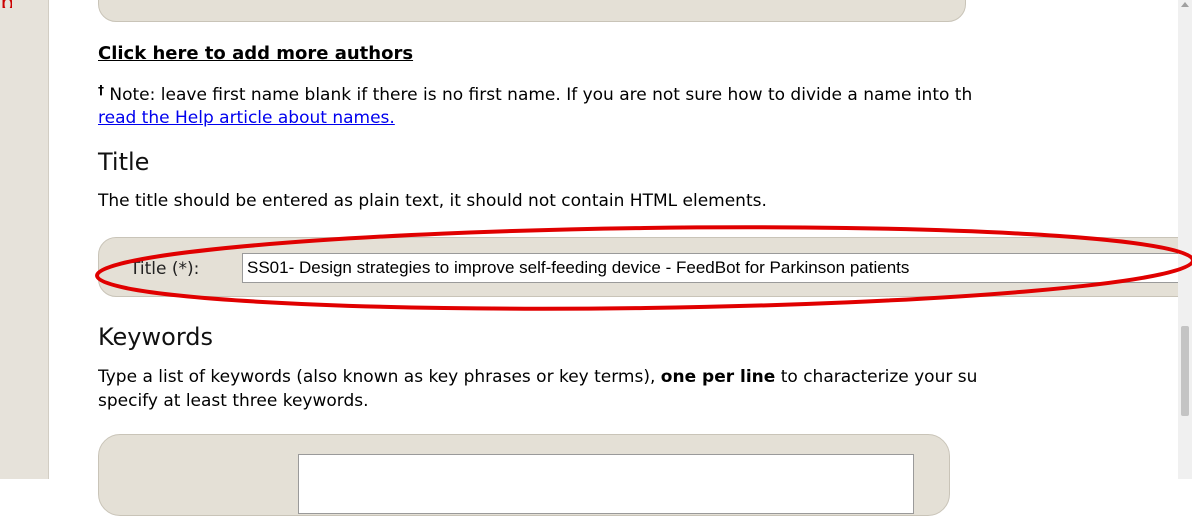 Image resolution: width=1192 pixels, height=516 pixels. What do you see at coordinates (1185, 371) in the screenshot?
I see `scrollbar-thumb` at bounding box center [1185, 371].